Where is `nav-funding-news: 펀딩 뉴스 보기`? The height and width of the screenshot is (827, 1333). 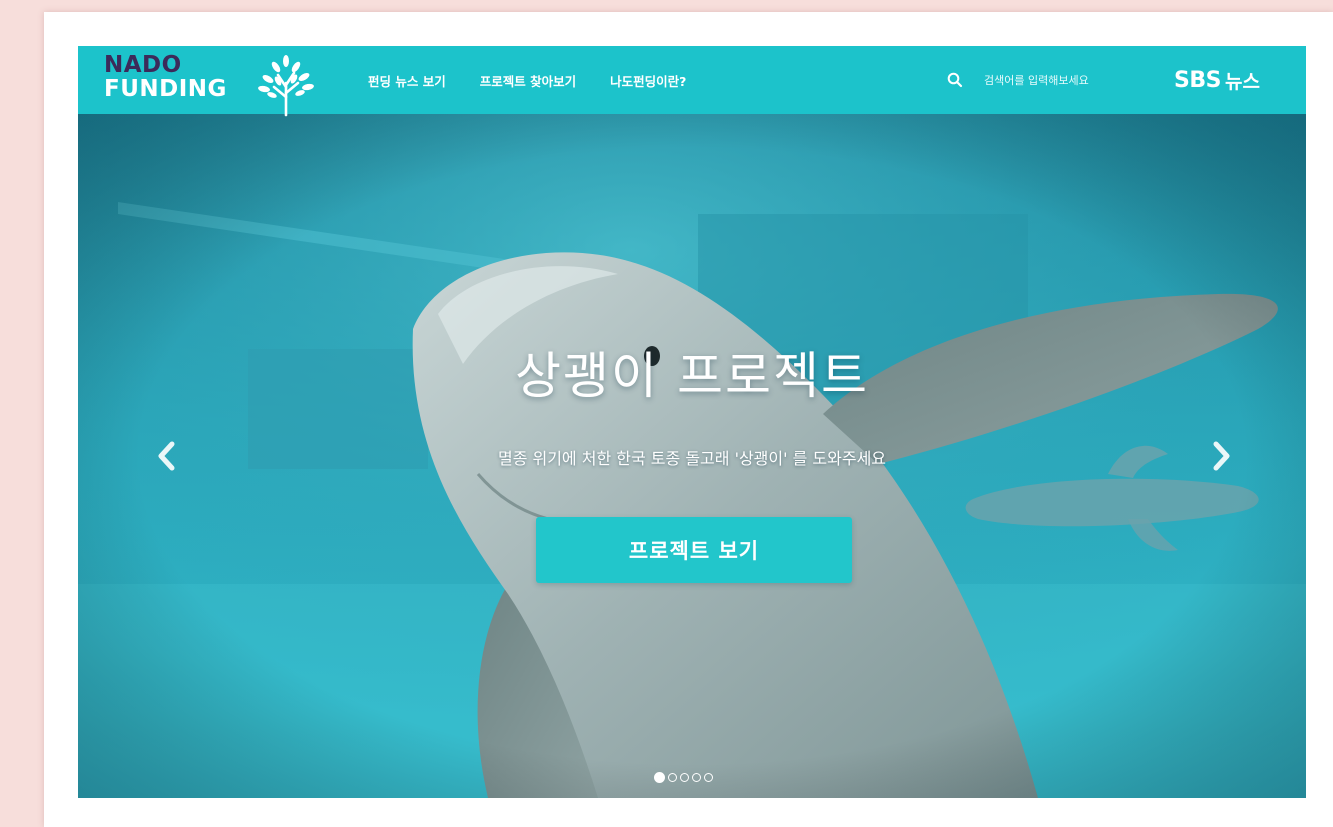
nav-funding-news: 펀딩 뉴스 보기 is located at coordinates (407, 80).